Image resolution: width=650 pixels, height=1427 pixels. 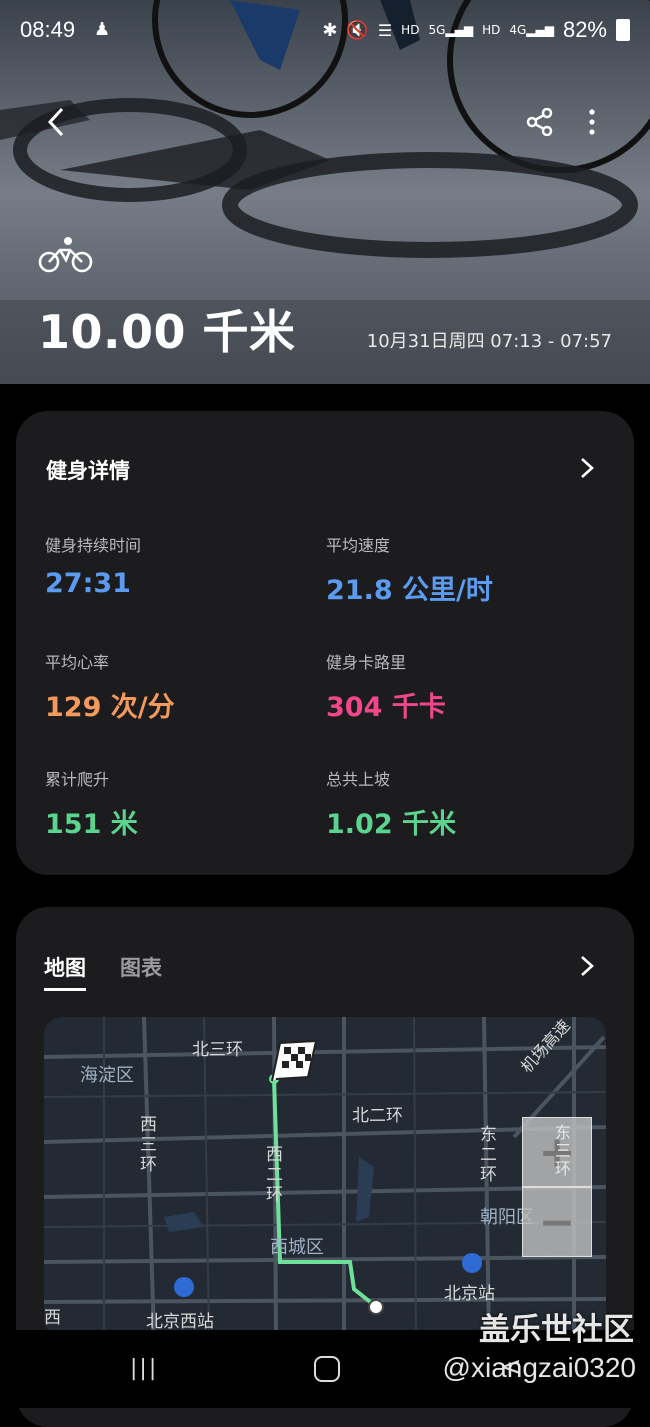 What do you see at coordinates (376, 1307) in the screenshot?
I see `route-end-marker` at bounding box center [376, 1307].